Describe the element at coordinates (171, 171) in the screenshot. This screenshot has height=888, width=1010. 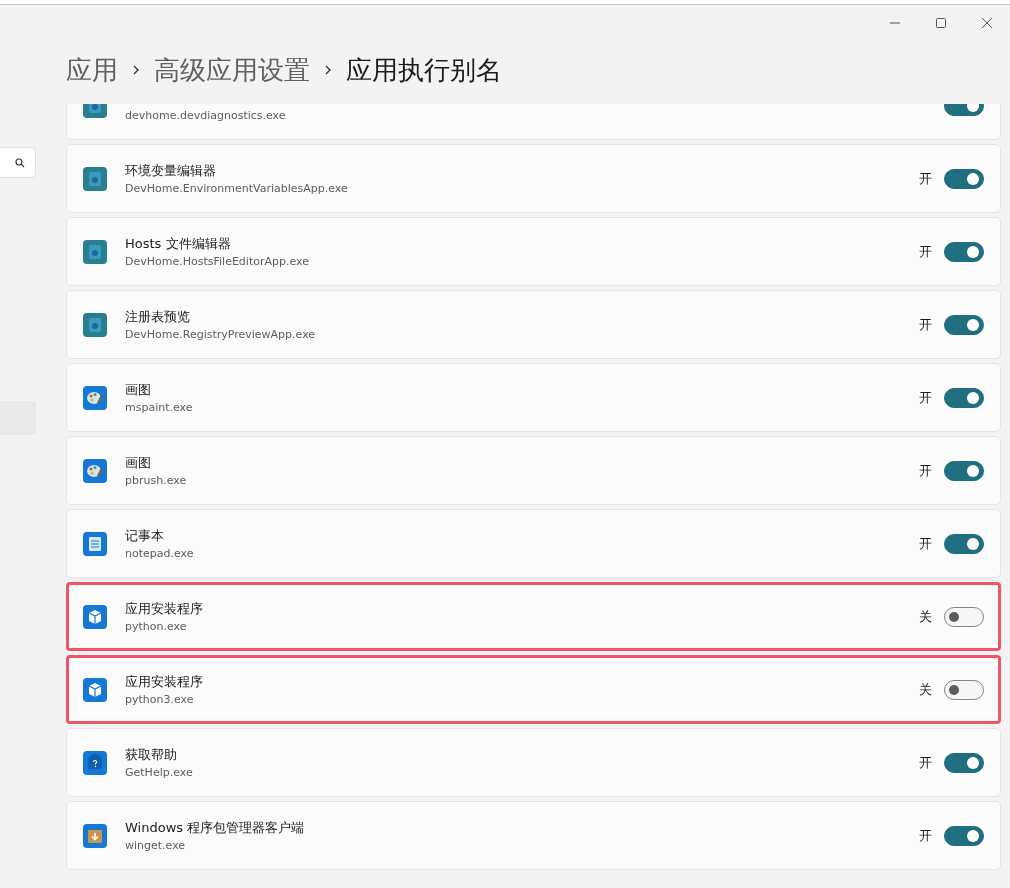
I see `app-name: 环境变量编辑器` at that location.